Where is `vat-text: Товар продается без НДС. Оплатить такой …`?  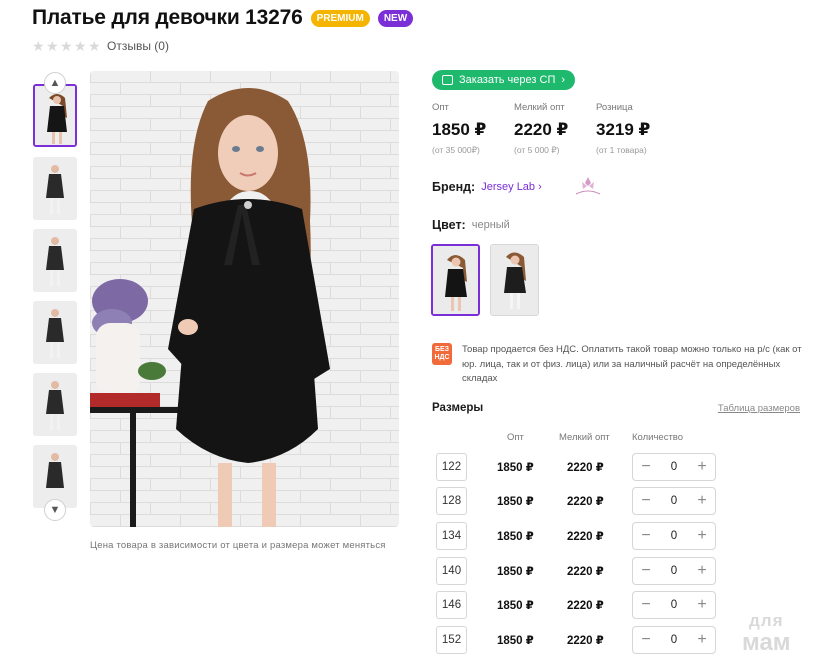 vat-text: Товар продается без НДС. Оплатить такой … is located at coordinates (632, 364).